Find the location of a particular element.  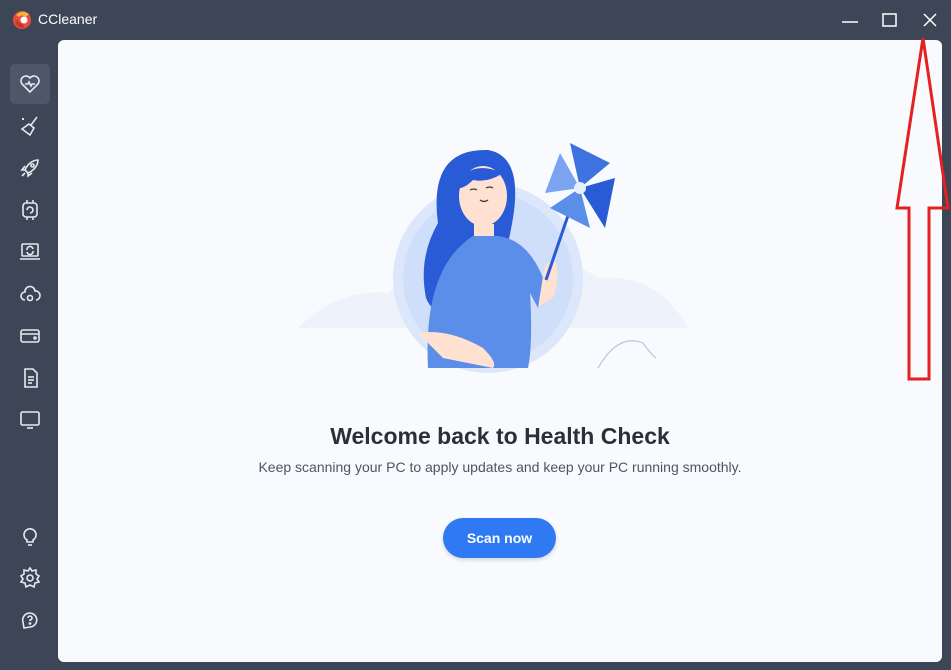

close-icon is located at coordinates (930, 20).